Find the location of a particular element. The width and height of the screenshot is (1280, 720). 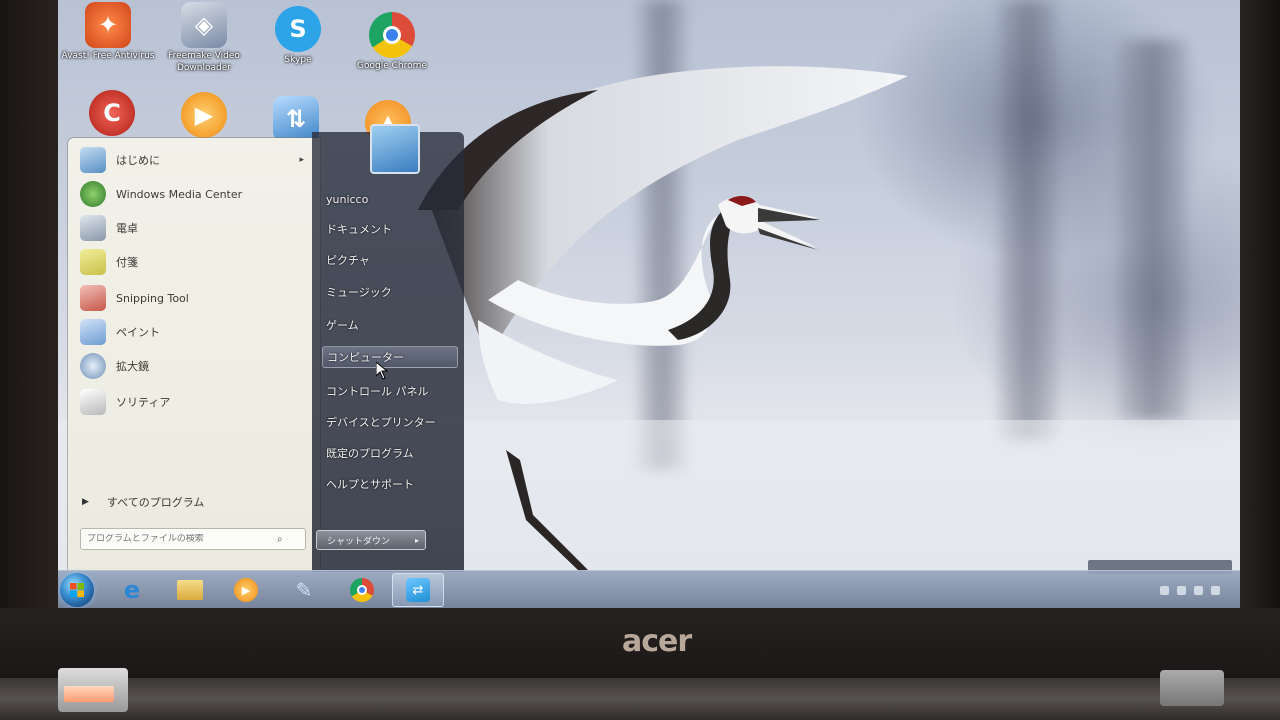

desktop-icon-label: Freemake Video Downloader is located at coordinates (204, 62).